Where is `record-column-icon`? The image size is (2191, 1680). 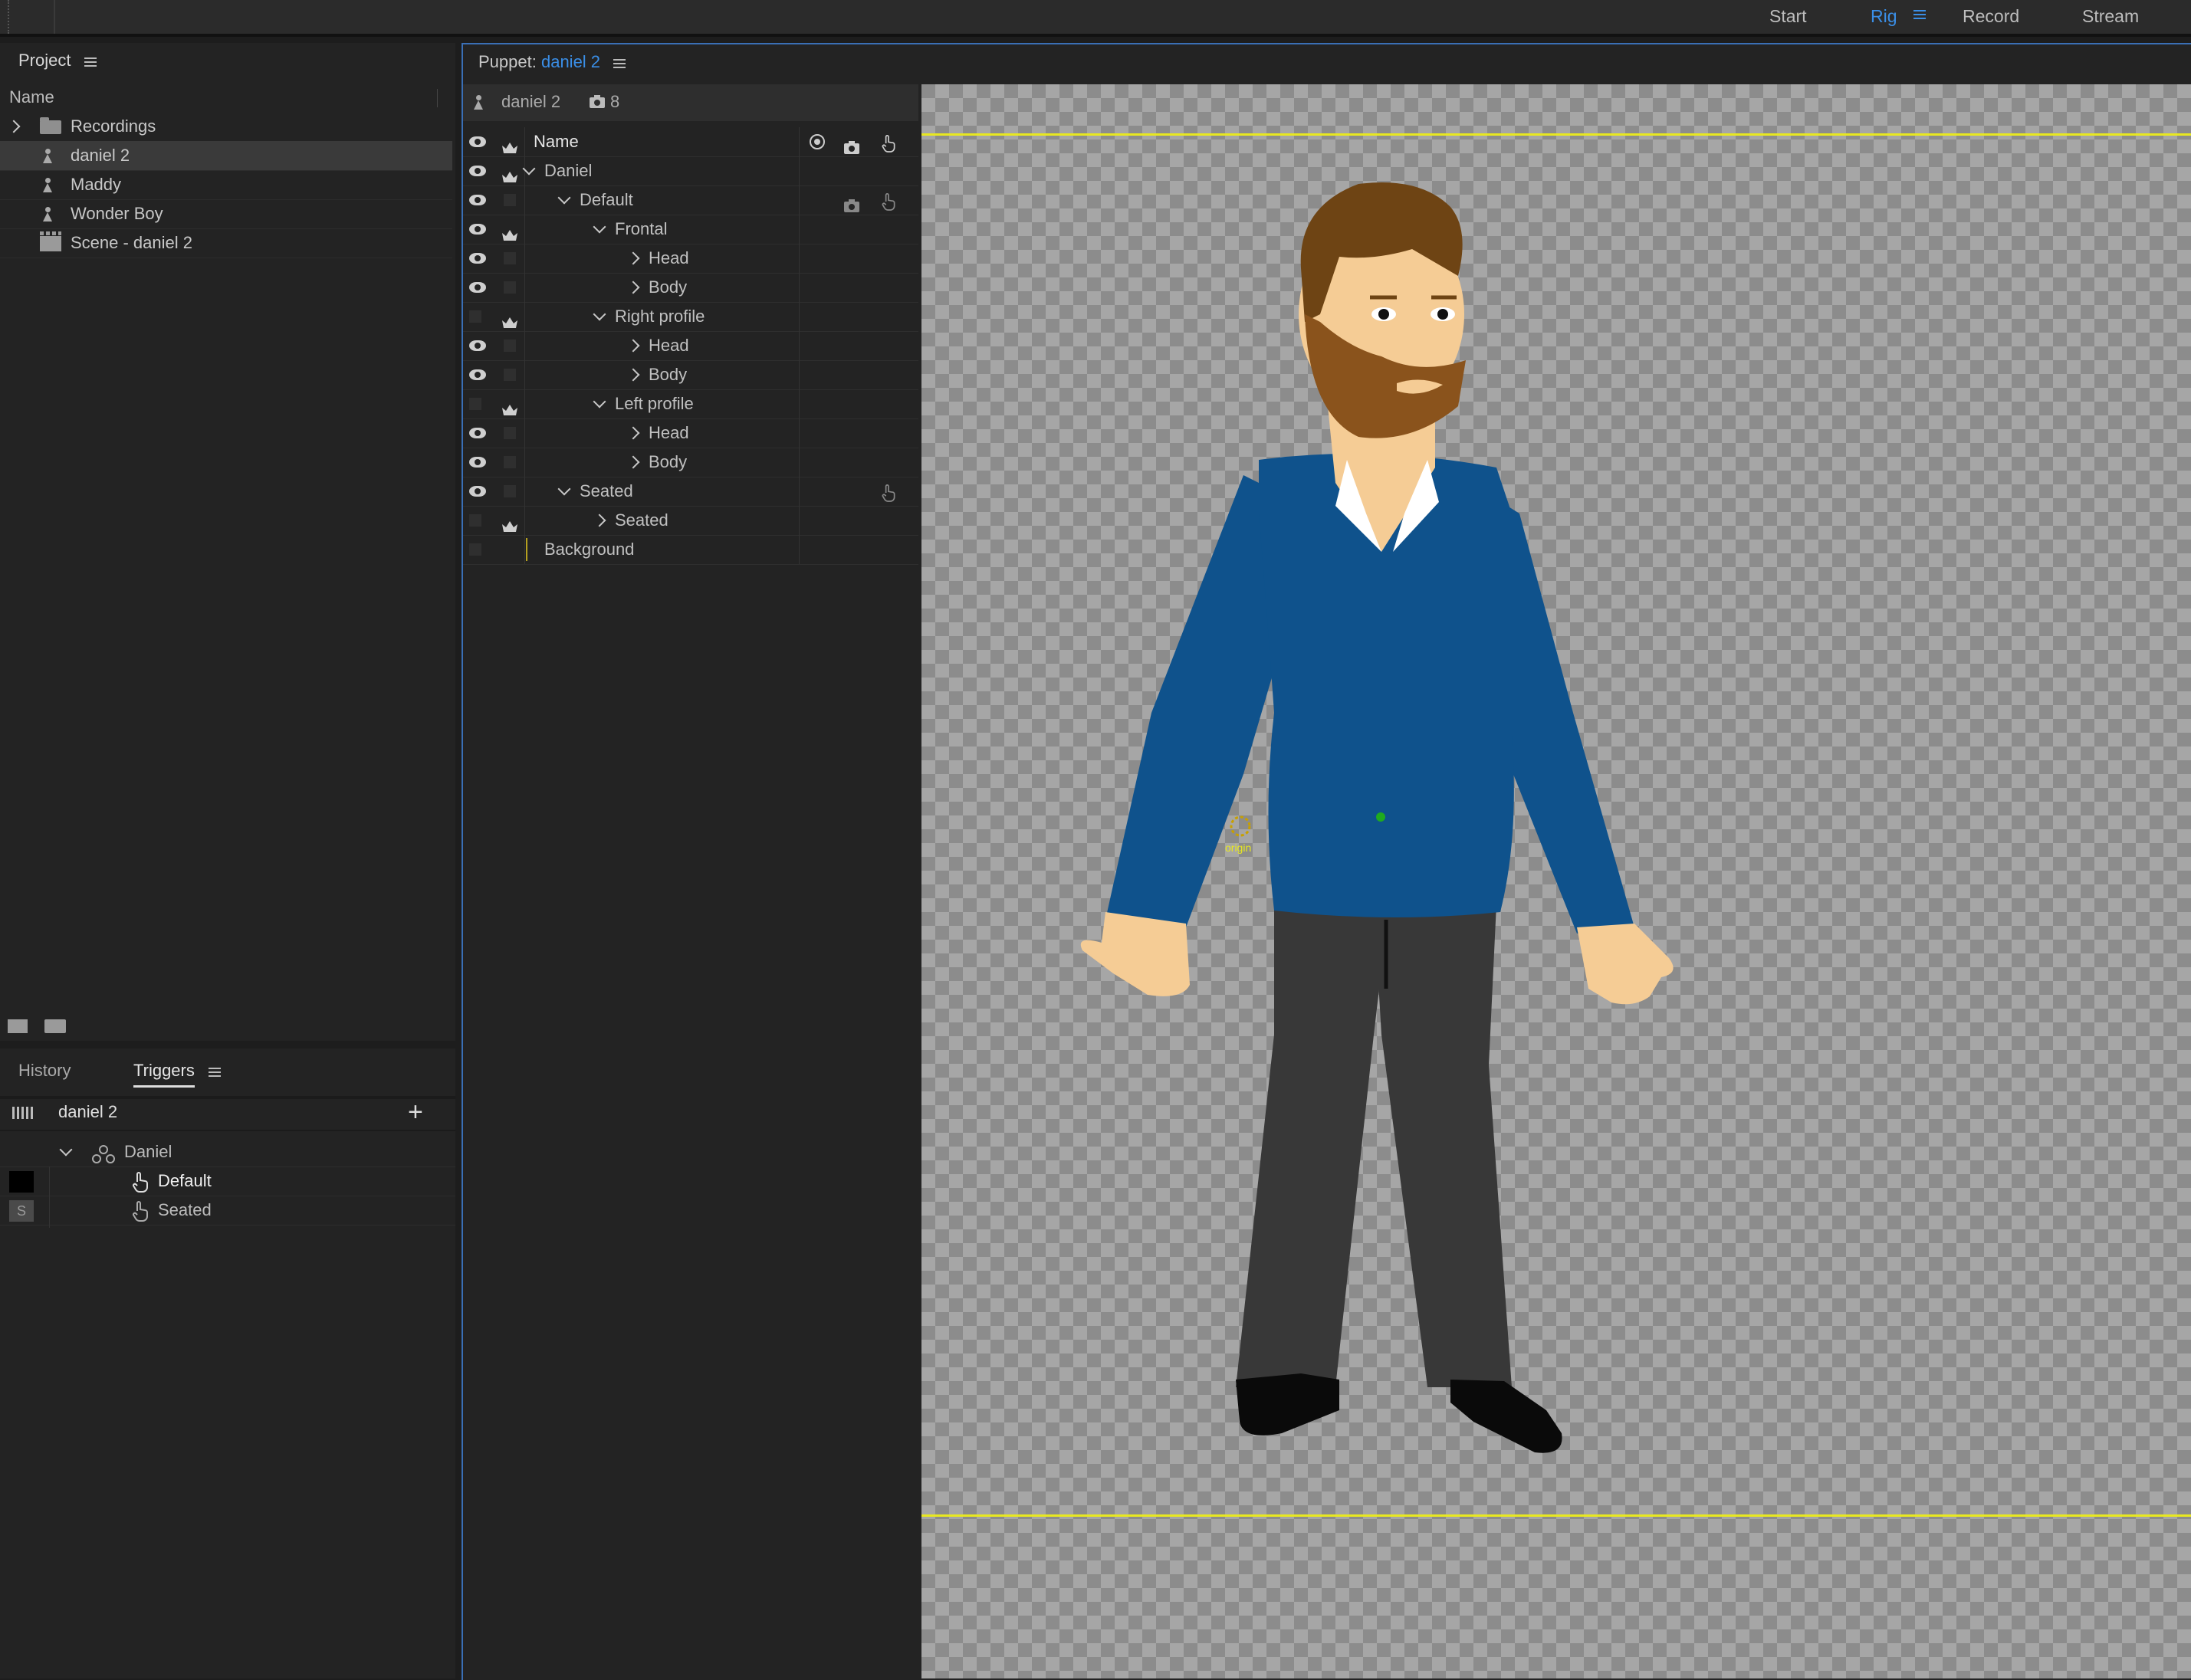 record-column-icon is located at coordinates (817, 141).